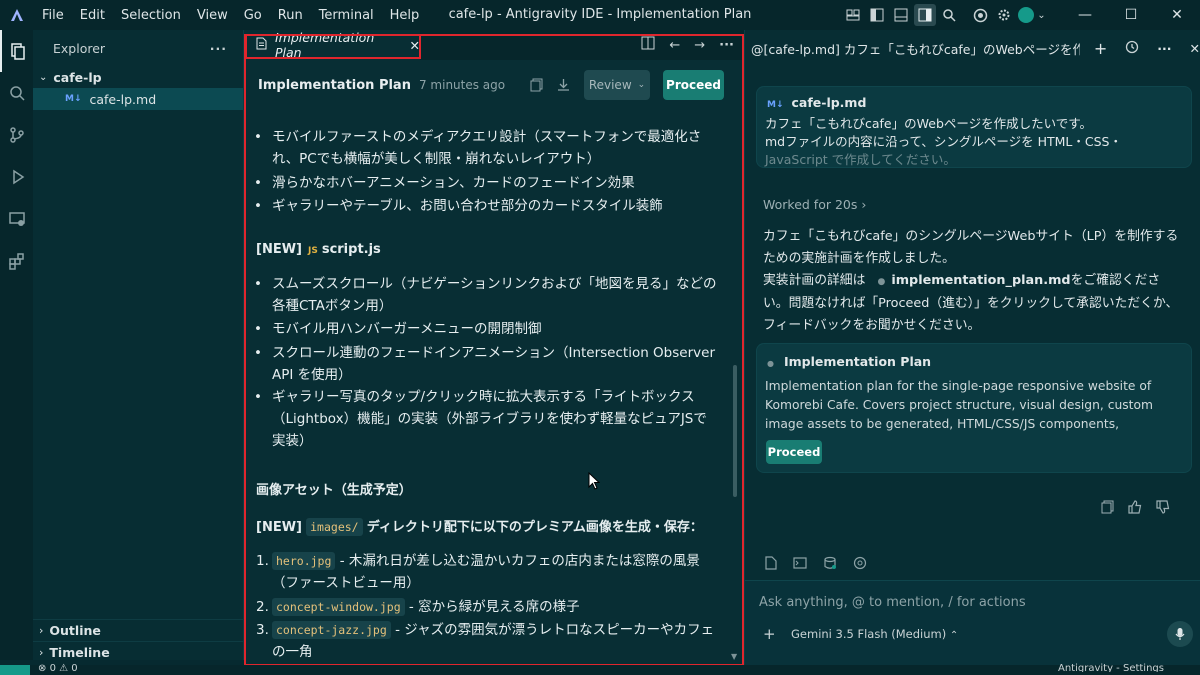 This screenshot has height=675, width=1200. Describe the element at coordinates (15, 670) in the screenshot. I see `remote-indicator` at that location.